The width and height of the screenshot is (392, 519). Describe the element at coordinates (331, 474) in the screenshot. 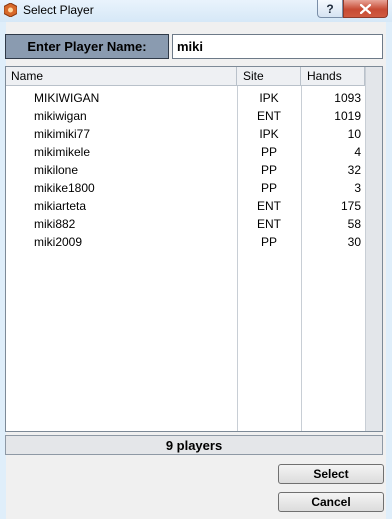

I see `select-button: Select` at that location.